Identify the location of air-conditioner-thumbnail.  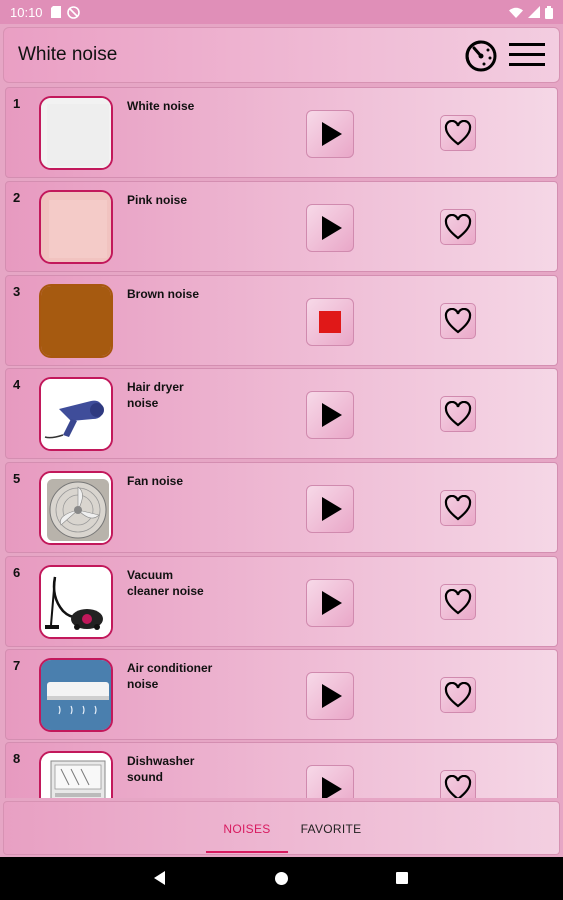
(76, 695).